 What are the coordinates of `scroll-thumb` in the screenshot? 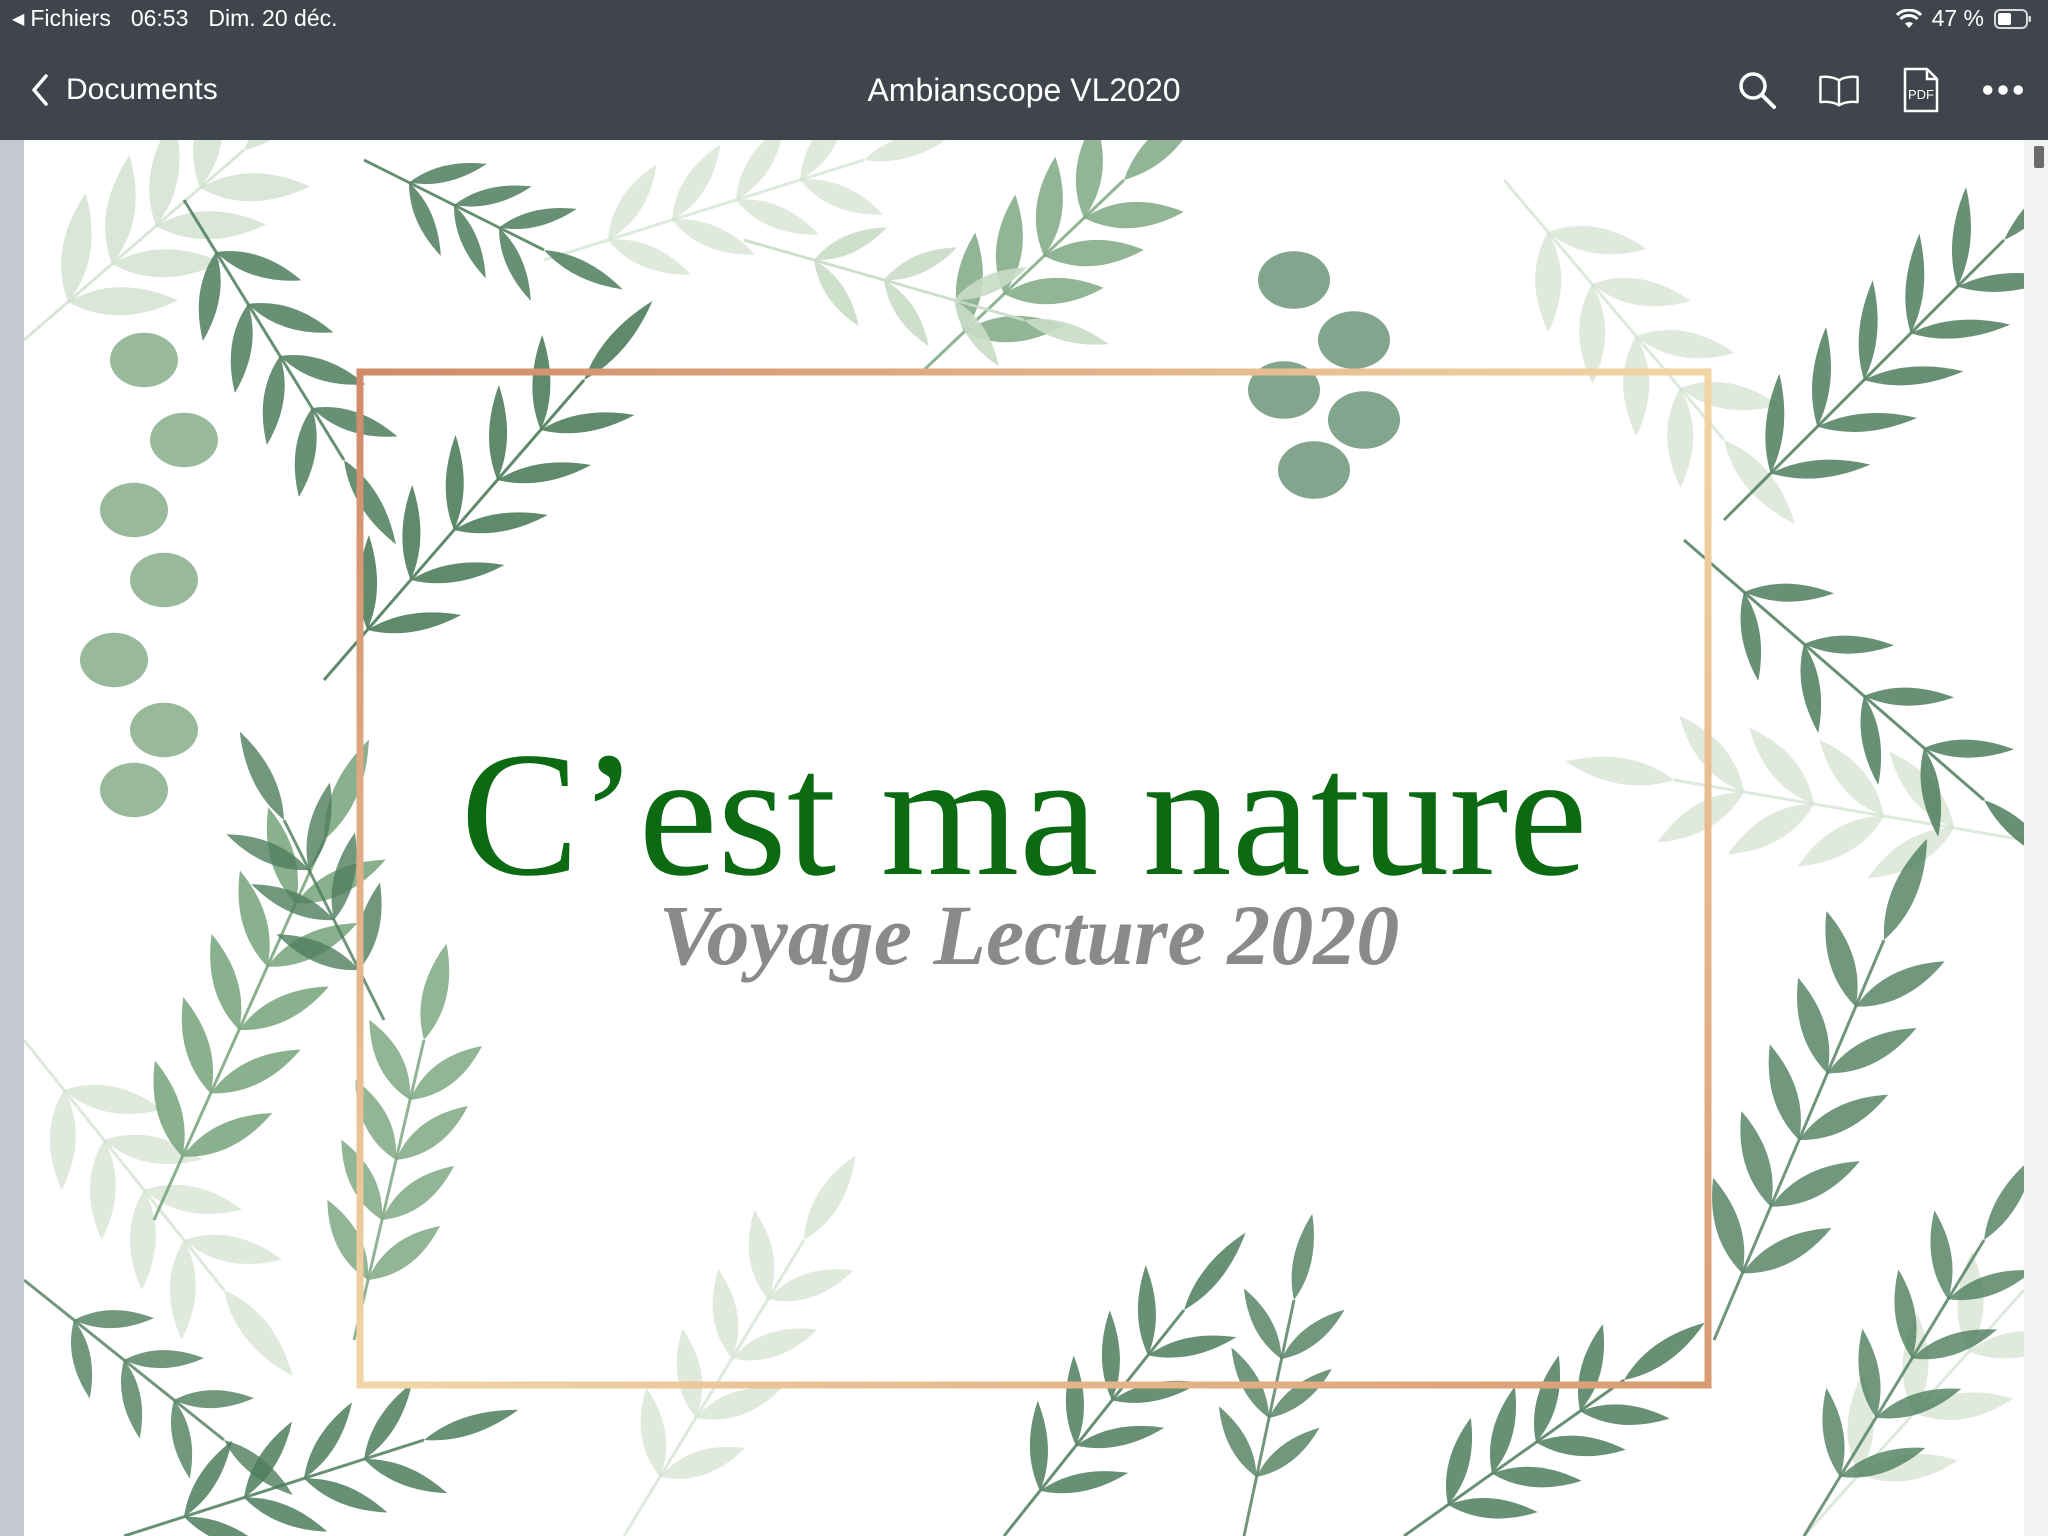 It's located at (2039, 157).